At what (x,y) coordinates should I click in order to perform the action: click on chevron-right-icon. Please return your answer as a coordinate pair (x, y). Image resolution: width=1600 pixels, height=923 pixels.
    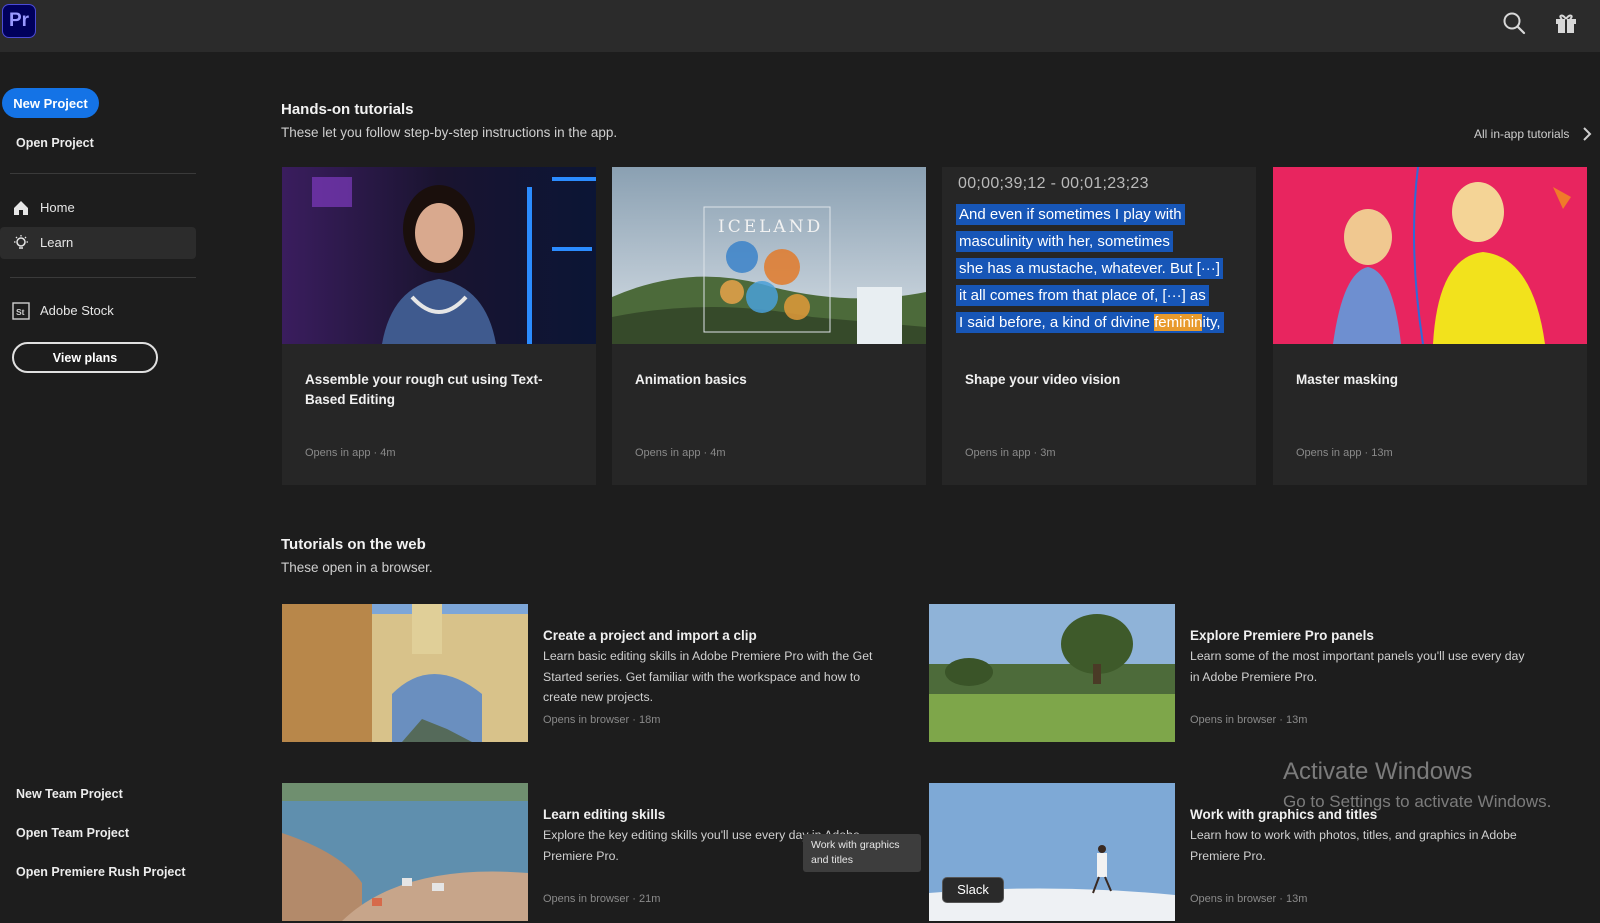
    Looking at the image, I should click on (1587, 134).